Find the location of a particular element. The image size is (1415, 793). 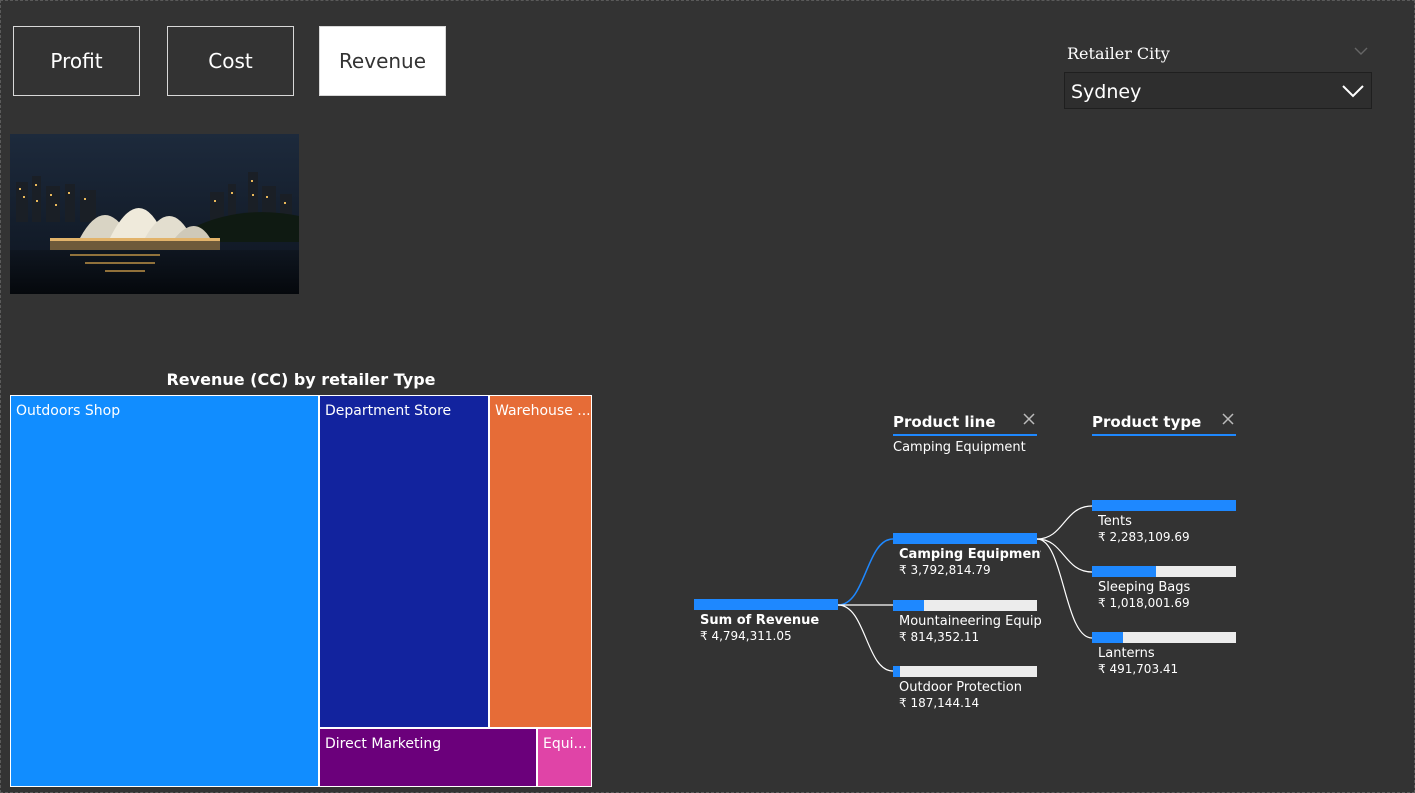

node-value: ₹ 187,144.14 is located at coordinates (939, 703).